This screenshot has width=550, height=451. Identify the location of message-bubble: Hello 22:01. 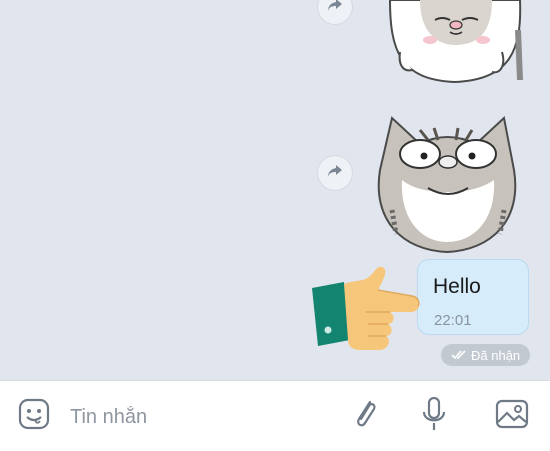
(473, 297).